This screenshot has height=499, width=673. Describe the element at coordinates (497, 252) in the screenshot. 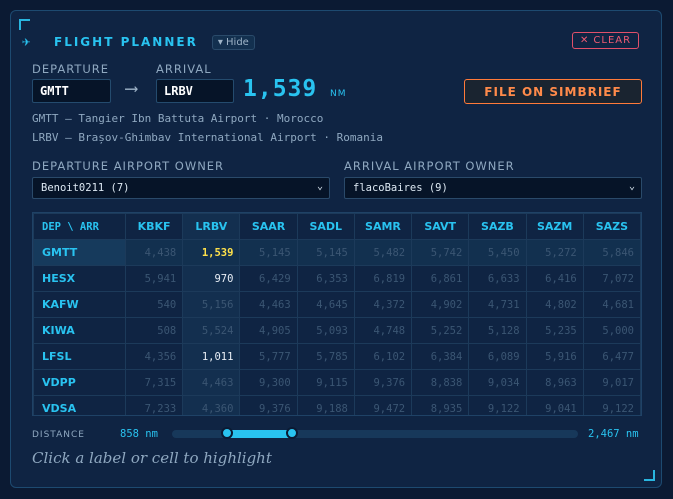

I see `matrix-cell: 5,450` at that location.